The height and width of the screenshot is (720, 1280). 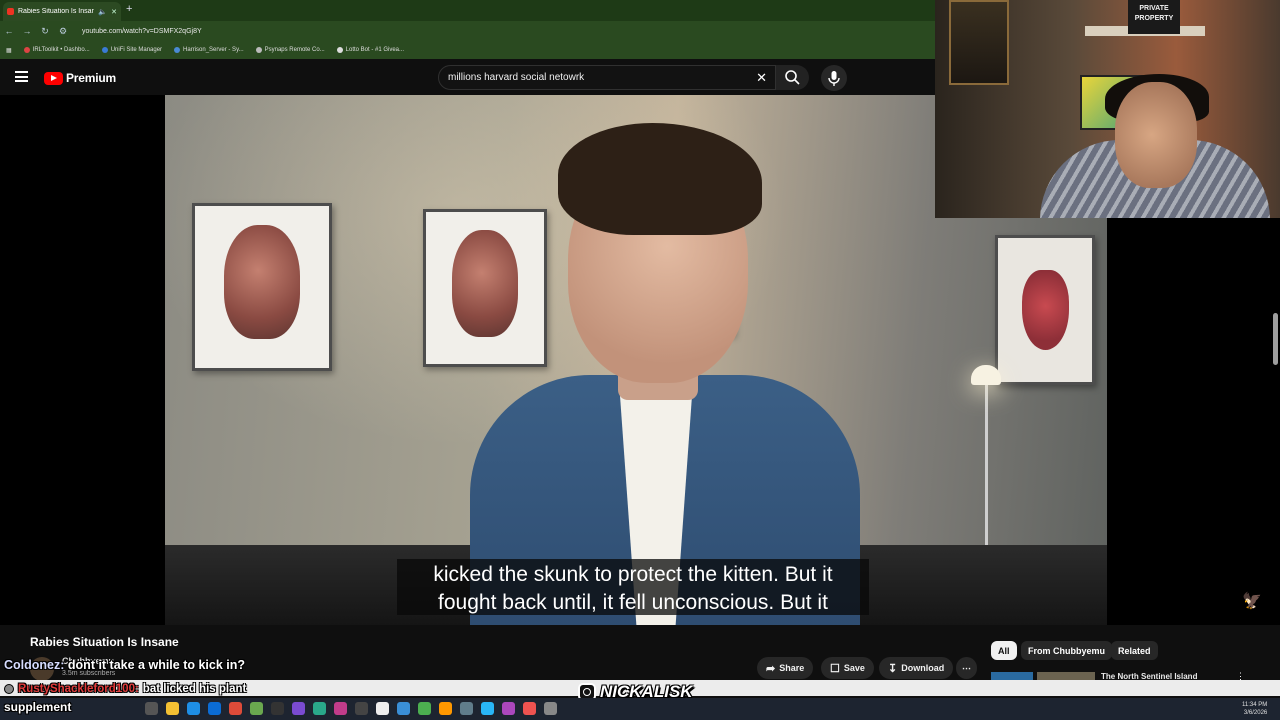 I want to click on scrollbar-thumb, so click(x=1275, y=339).